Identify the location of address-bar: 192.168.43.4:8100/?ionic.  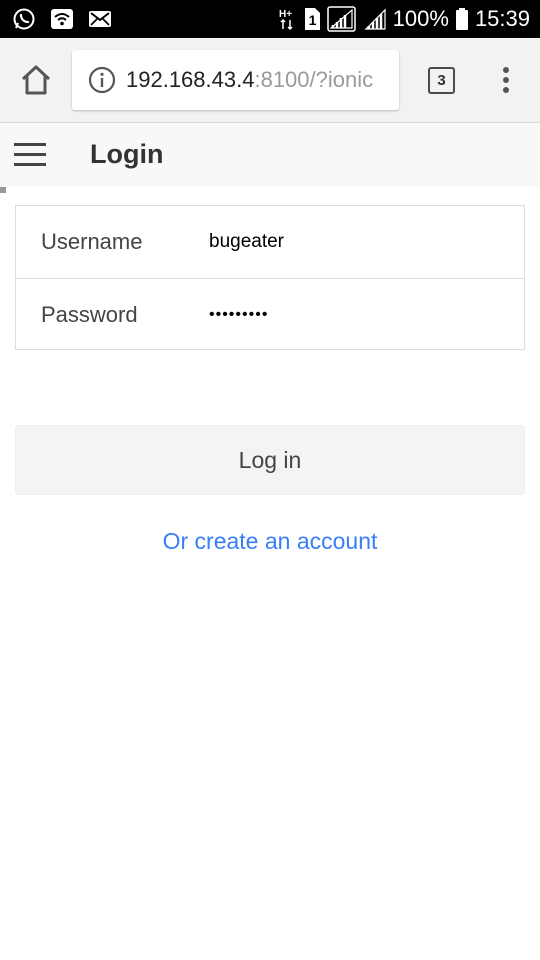
(235, 80).